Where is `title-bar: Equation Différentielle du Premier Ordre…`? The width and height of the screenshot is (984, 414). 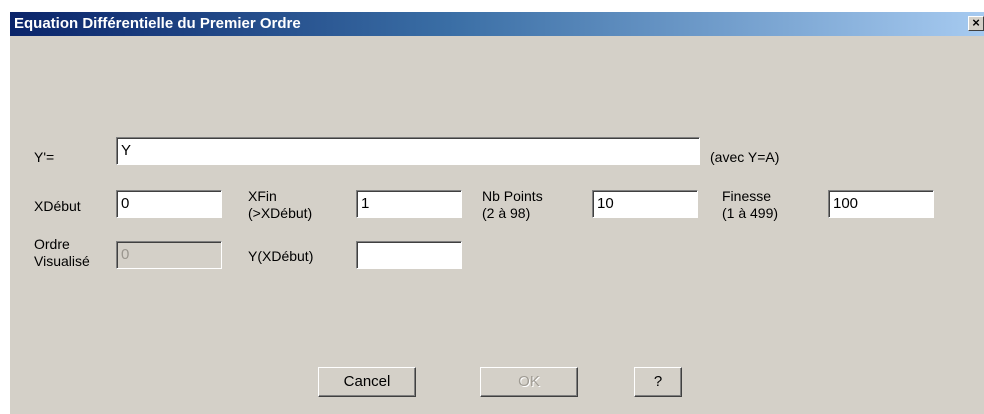 title-bar: Equation Différentielle du Premier Ordre… is located at coordinates (497, 24).